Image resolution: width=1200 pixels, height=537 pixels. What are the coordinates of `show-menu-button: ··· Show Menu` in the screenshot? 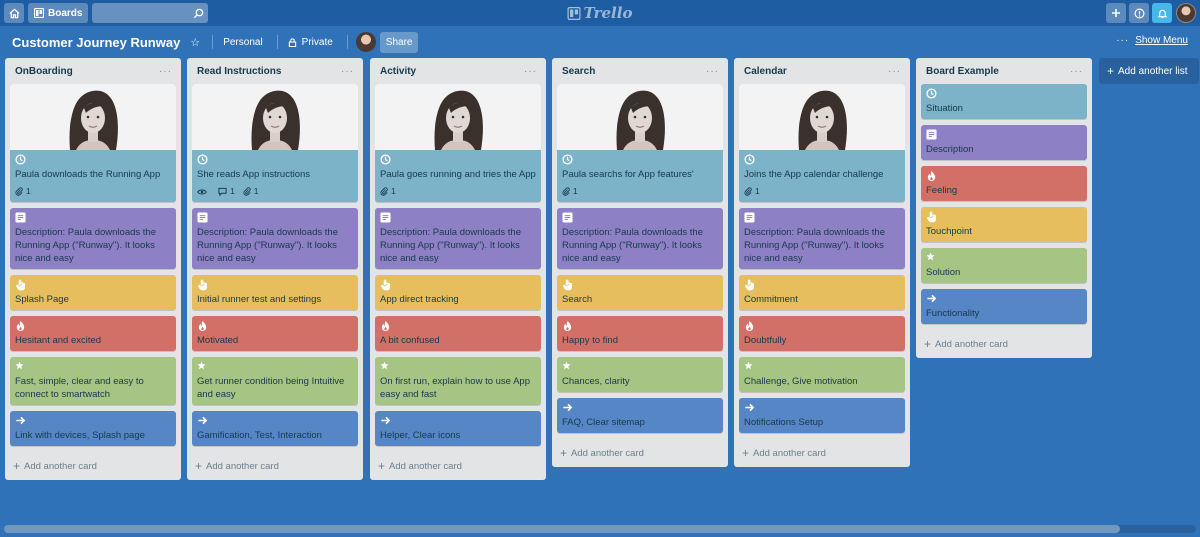 It's located at (1152, 40).